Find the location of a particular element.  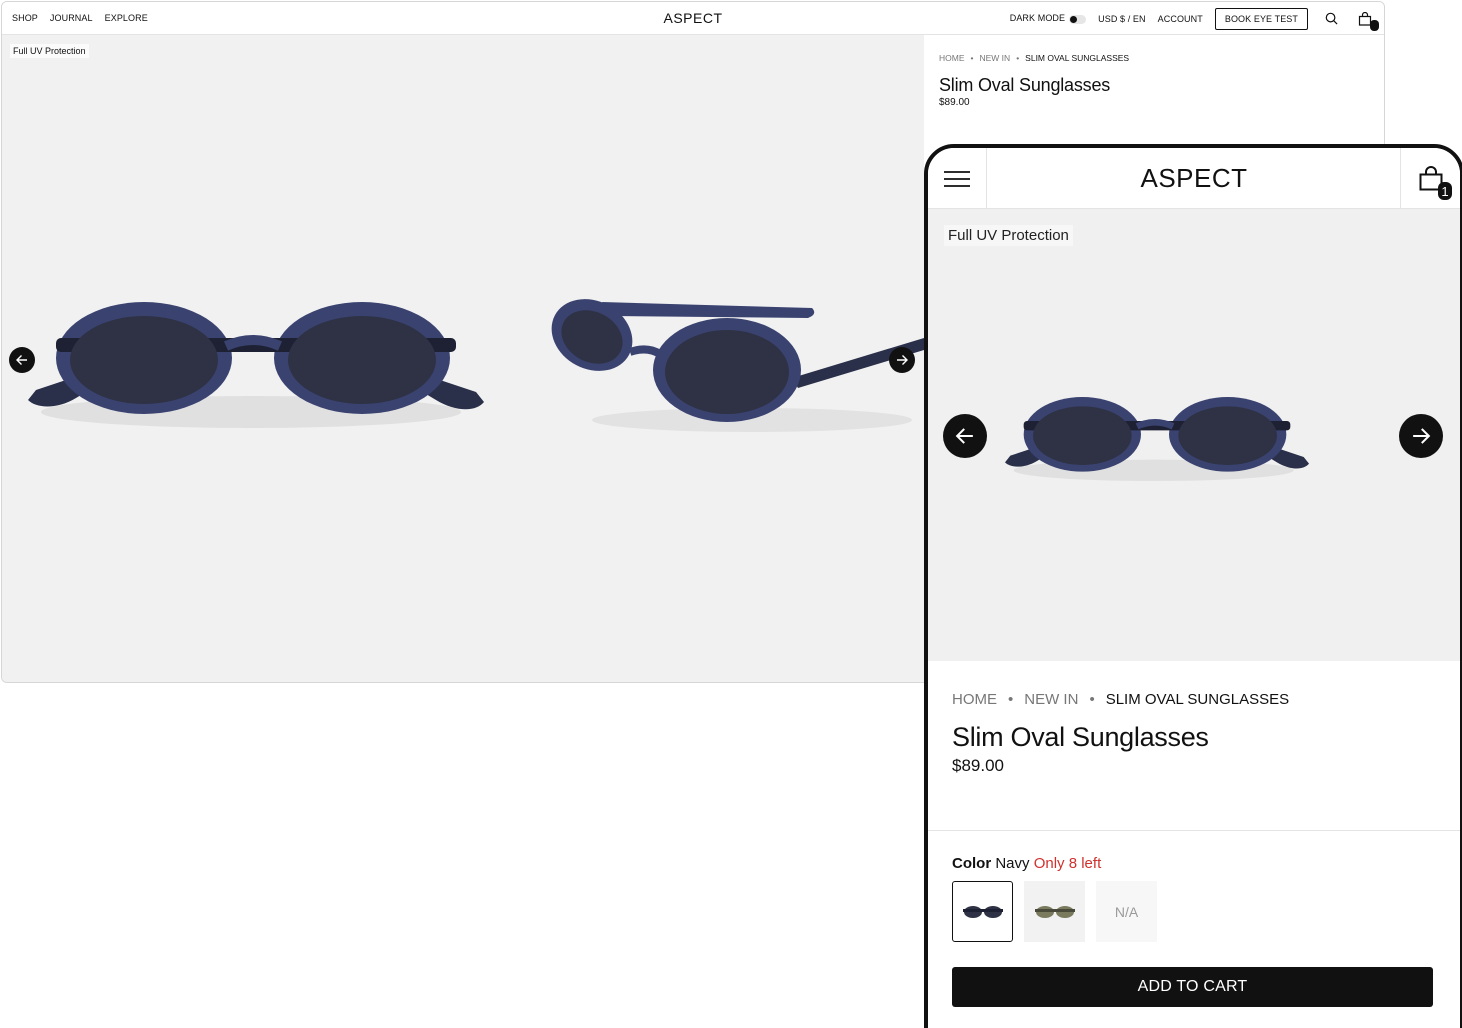

swatch-navy is located at coordinates (982, 911).